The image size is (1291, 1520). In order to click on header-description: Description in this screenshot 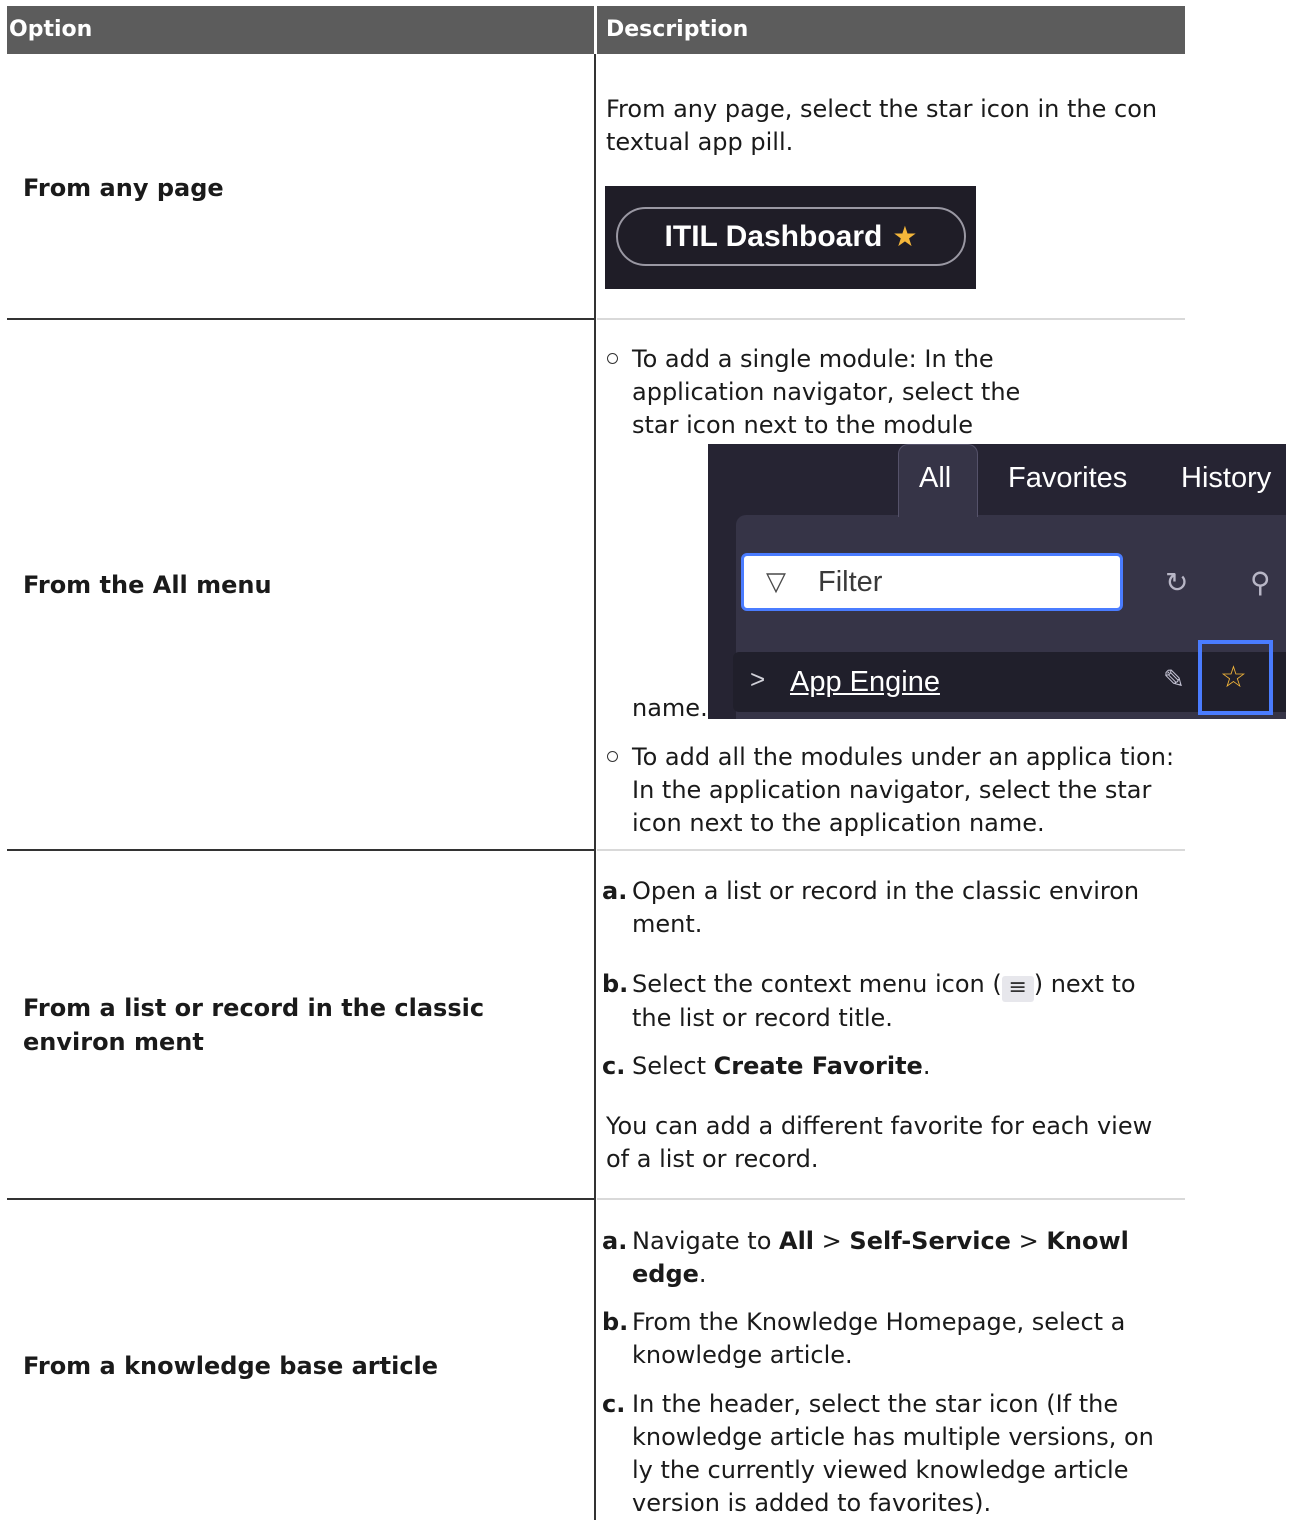, I will do `click(677, 29)`.